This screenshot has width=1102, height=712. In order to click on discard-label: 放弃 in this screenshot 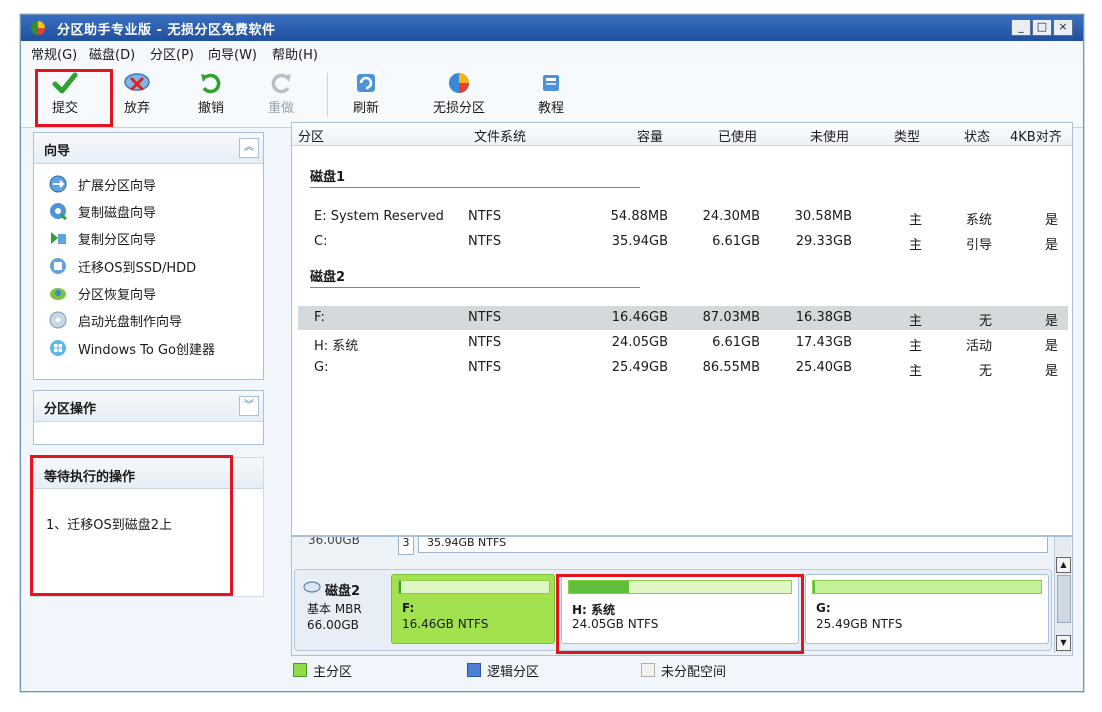, I will do `click(136, 108)`.